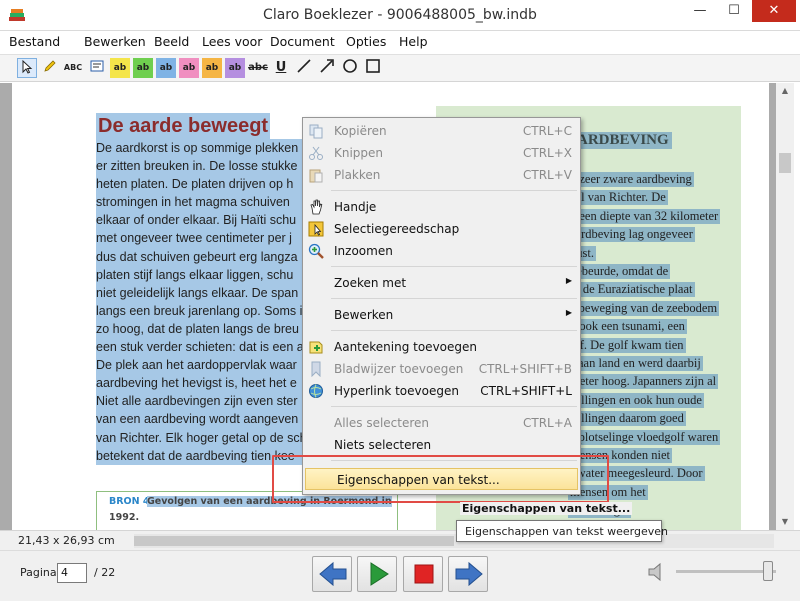 The height and width of the screenshot is (601, 800). I want to click on play-button, so click(377, 574).